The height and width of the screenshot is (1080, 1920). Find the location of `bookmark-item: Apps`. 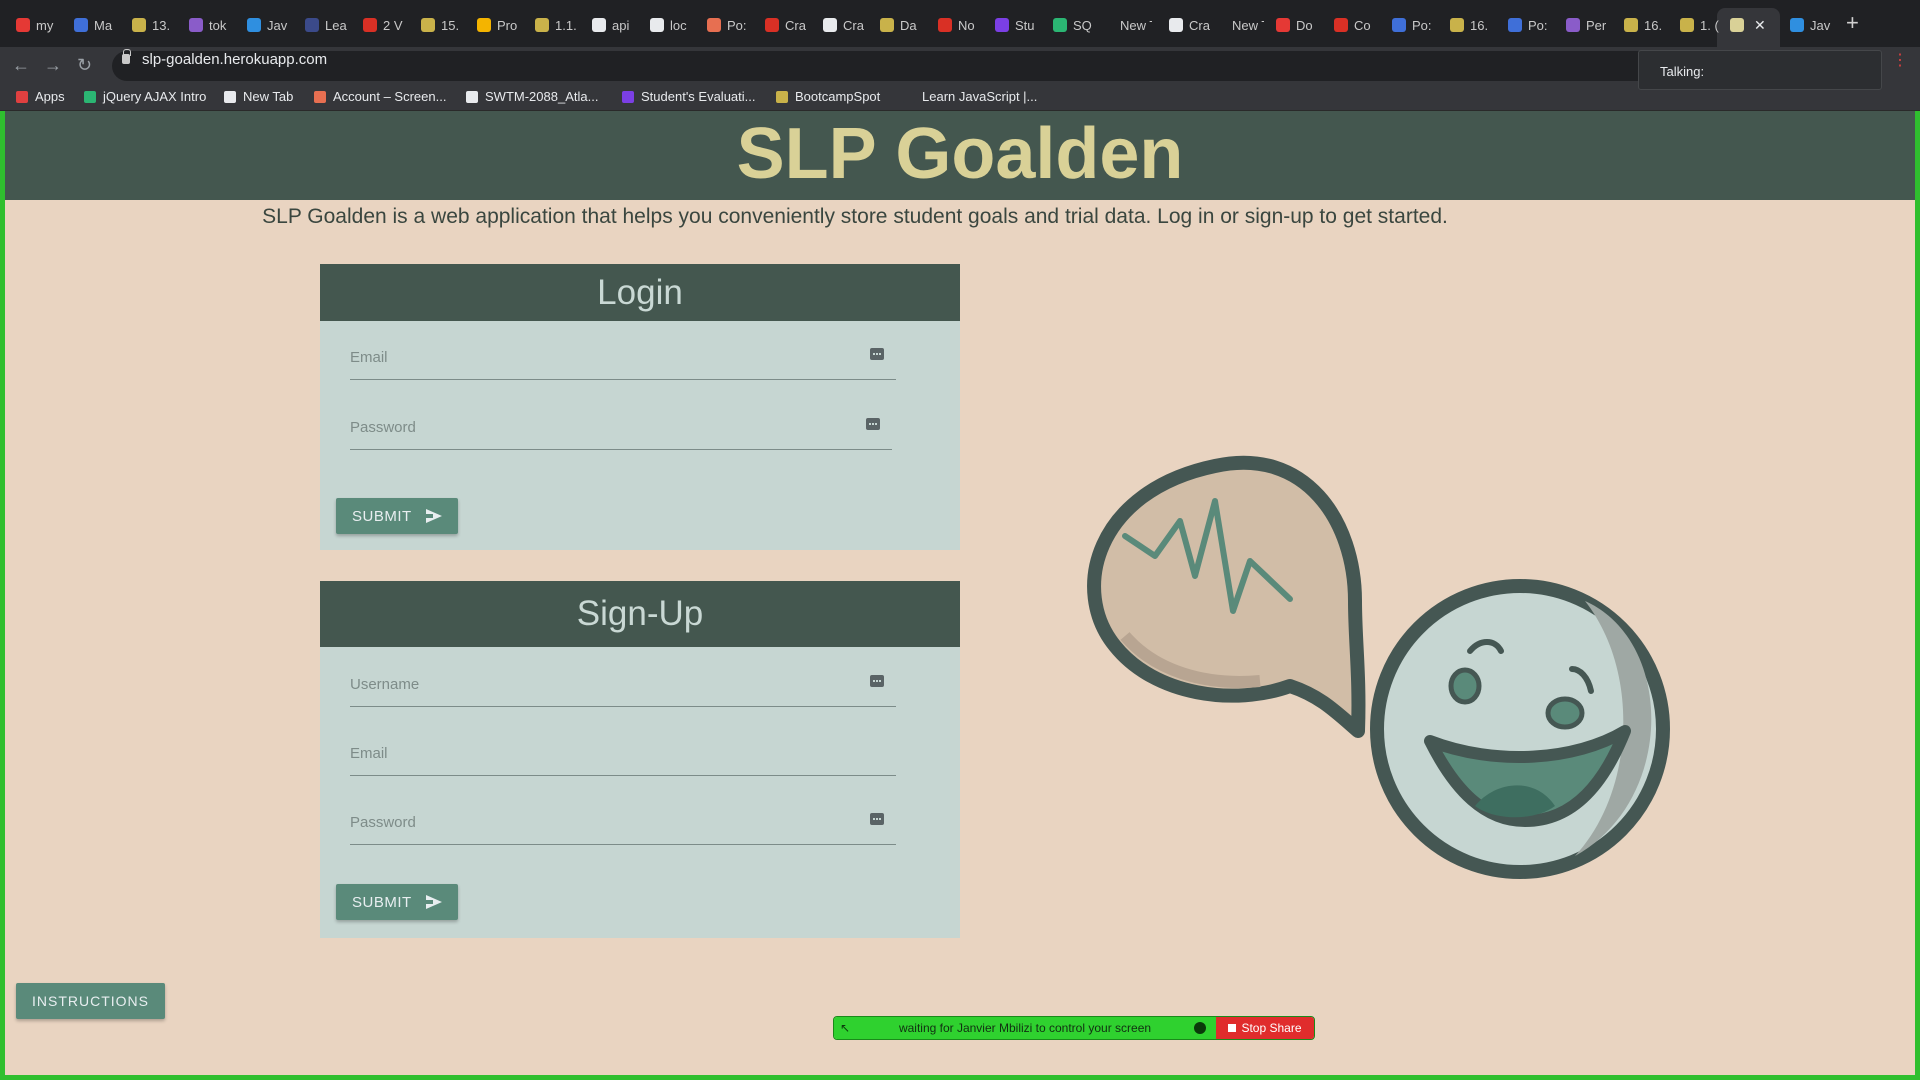

bookmark-item: Apps is located at coordinates (40, 96).